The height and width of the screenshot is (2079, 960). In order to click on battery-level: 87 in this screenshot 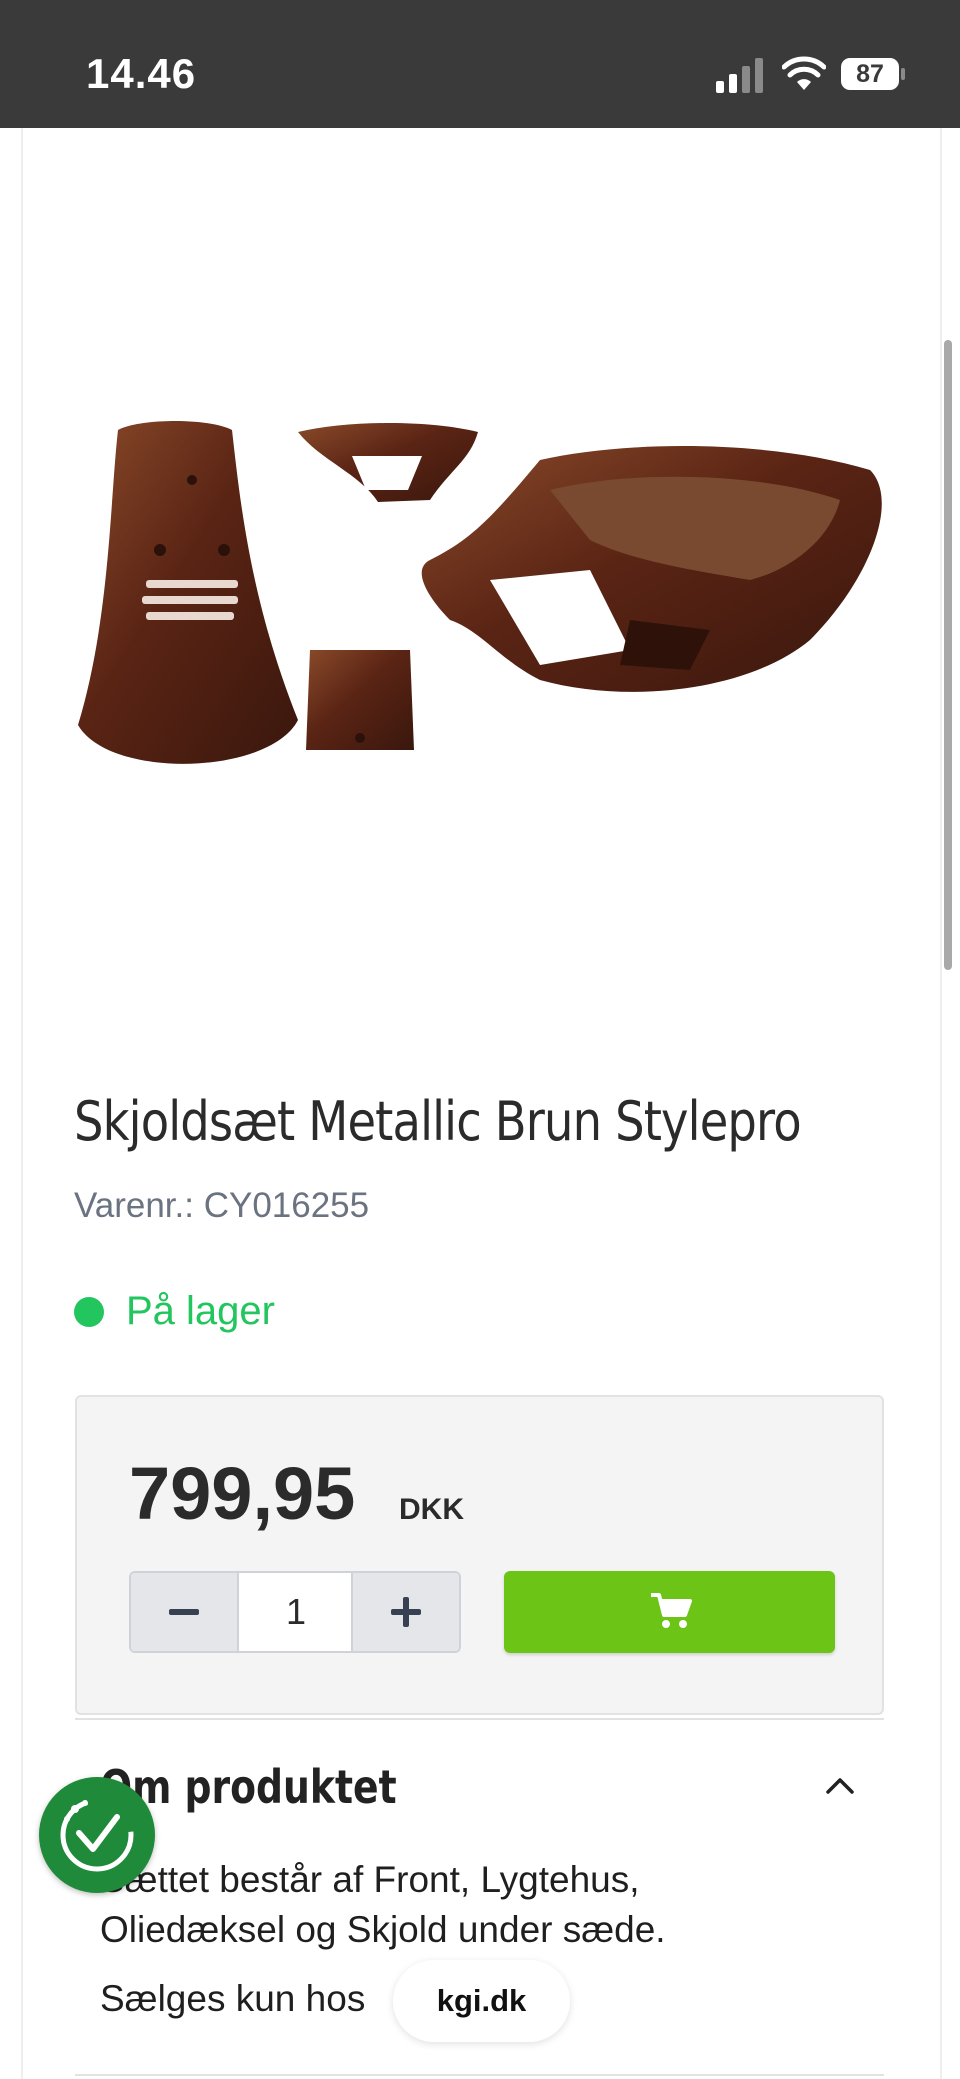, I will do `click(870, 74)`.